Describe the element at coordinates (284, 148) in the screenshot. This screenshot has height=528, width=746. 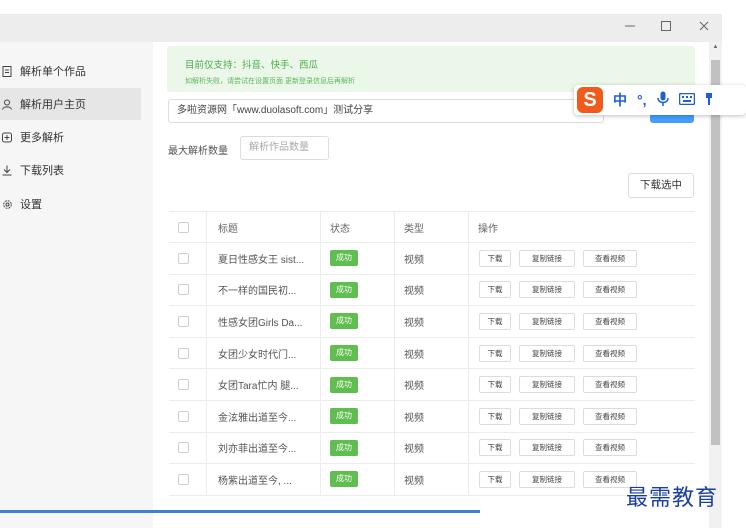
I see `max-count-input: 解析作品数量` at that location.